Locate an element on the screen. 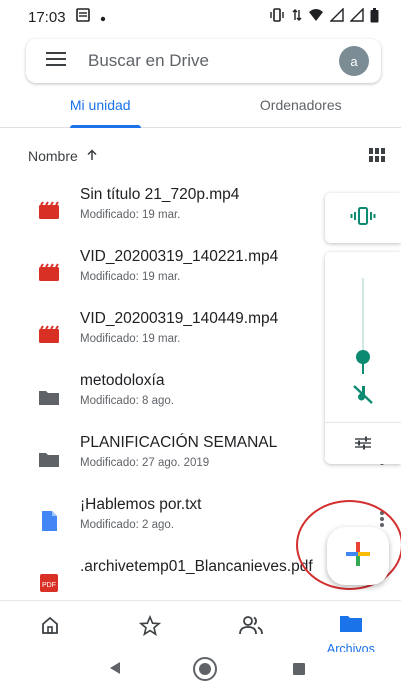  pdf-file-icon: PDF is located at coordinates (49, 583).